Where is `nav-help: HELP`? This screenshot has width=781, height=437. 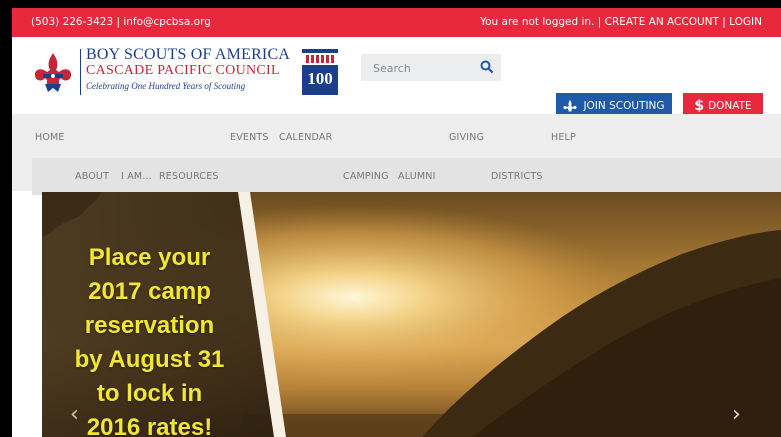
nav-help: HELP is located at coordinates (563, 137).